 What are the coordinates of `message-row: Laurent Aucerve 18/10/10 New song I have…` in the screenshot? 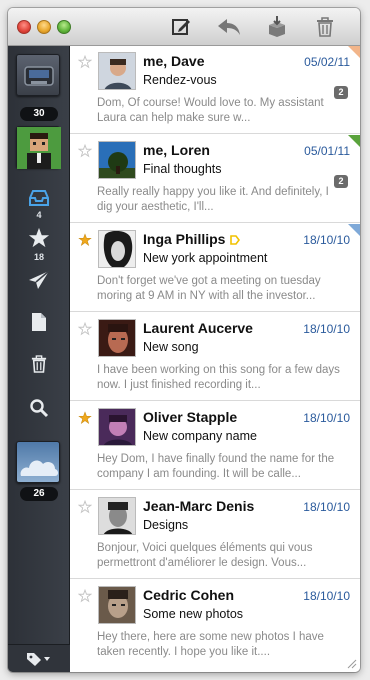 It's located at (215, 357).